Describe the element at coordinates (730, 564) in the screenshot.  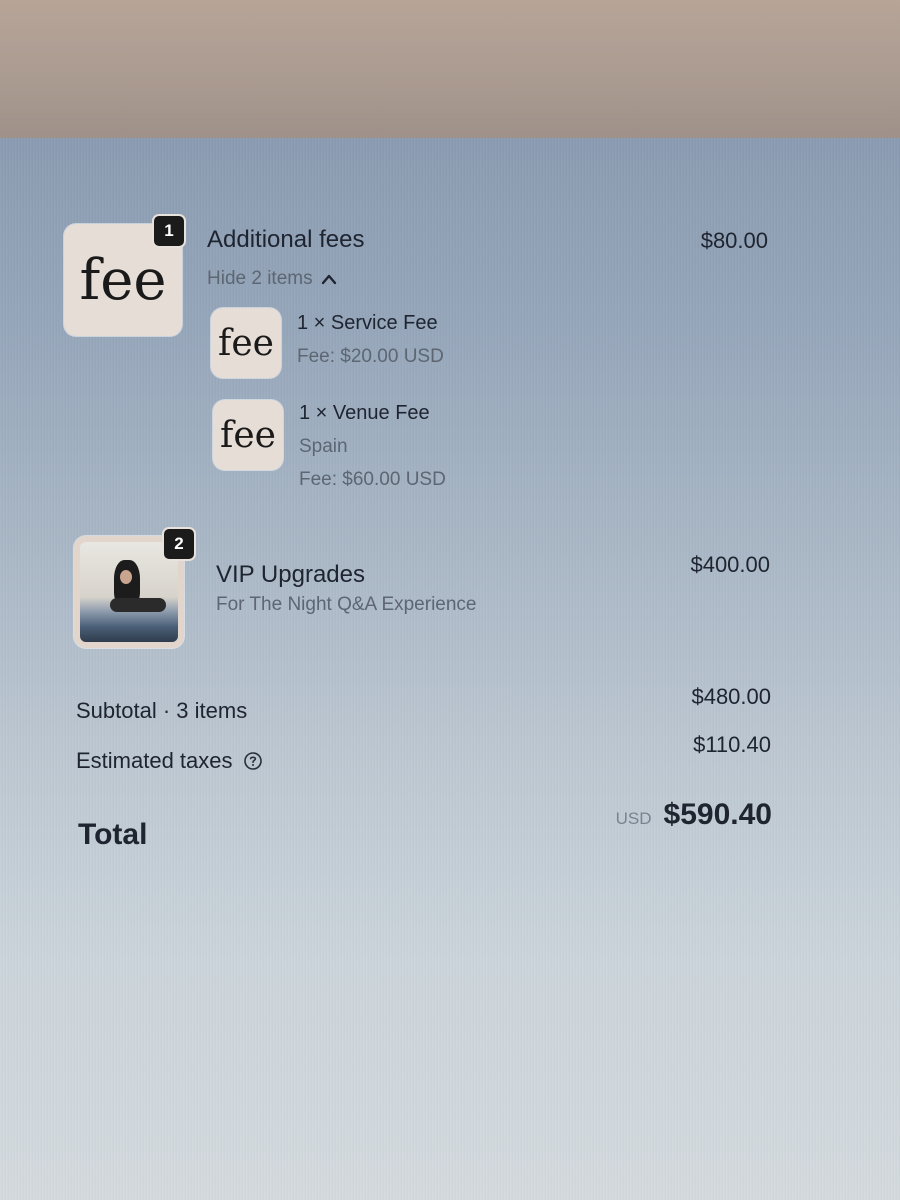
I see `line-item-price: $400.00` at that location.